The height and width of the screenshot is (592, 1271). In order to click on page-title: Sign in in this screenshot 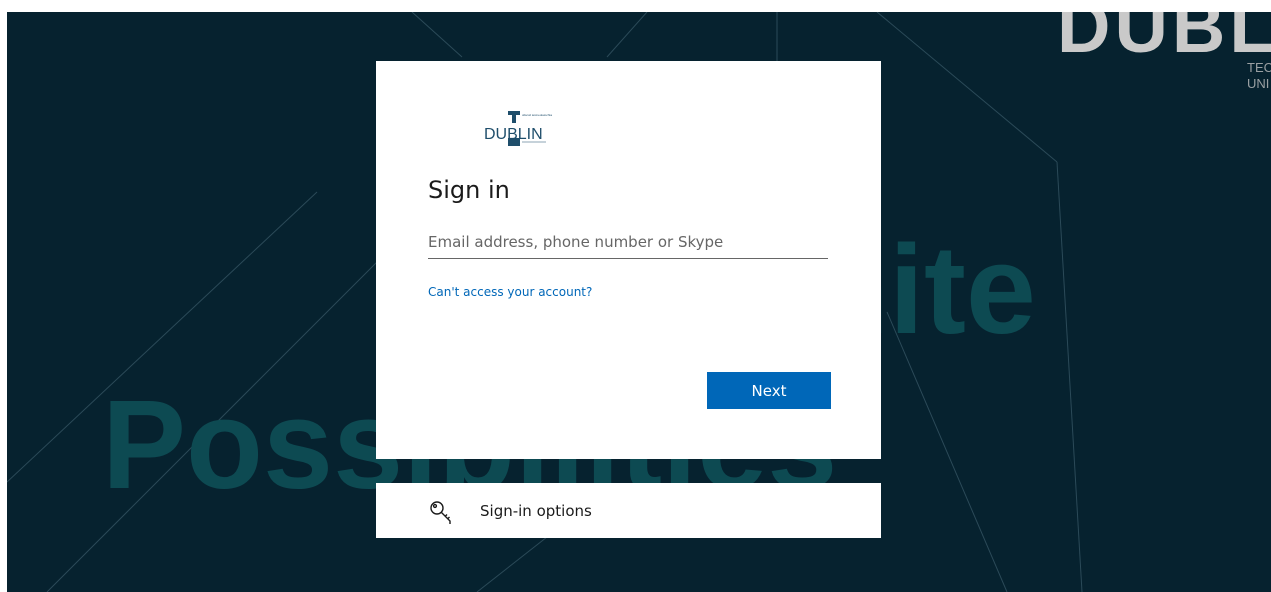, I will do `click(469, 190)`.